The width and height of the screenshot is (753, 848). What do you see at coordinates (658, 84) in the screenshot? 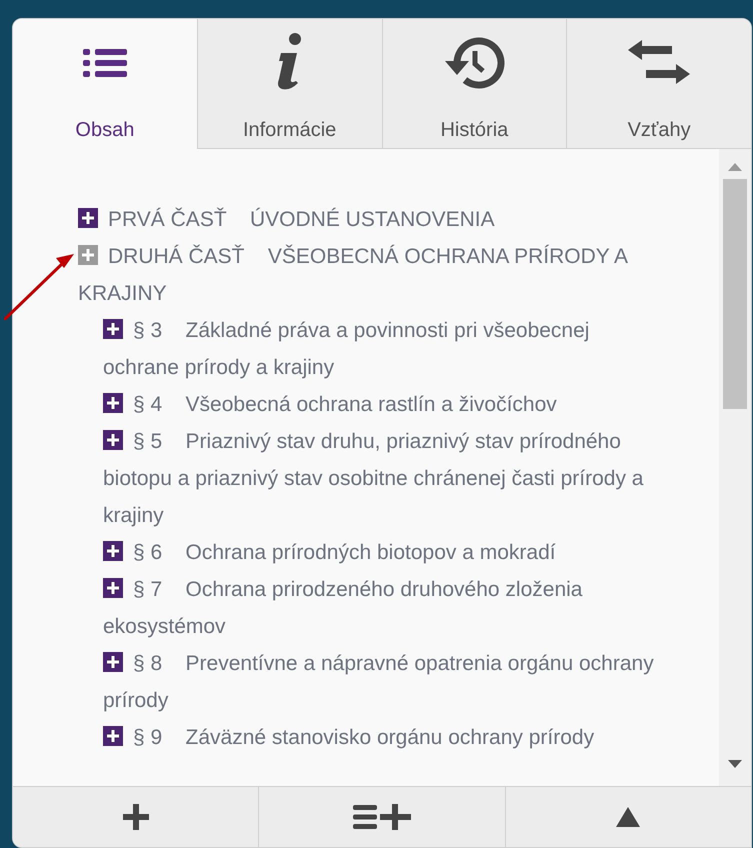
I see `tab: Vzťahy` at bounding box center [658, 84].